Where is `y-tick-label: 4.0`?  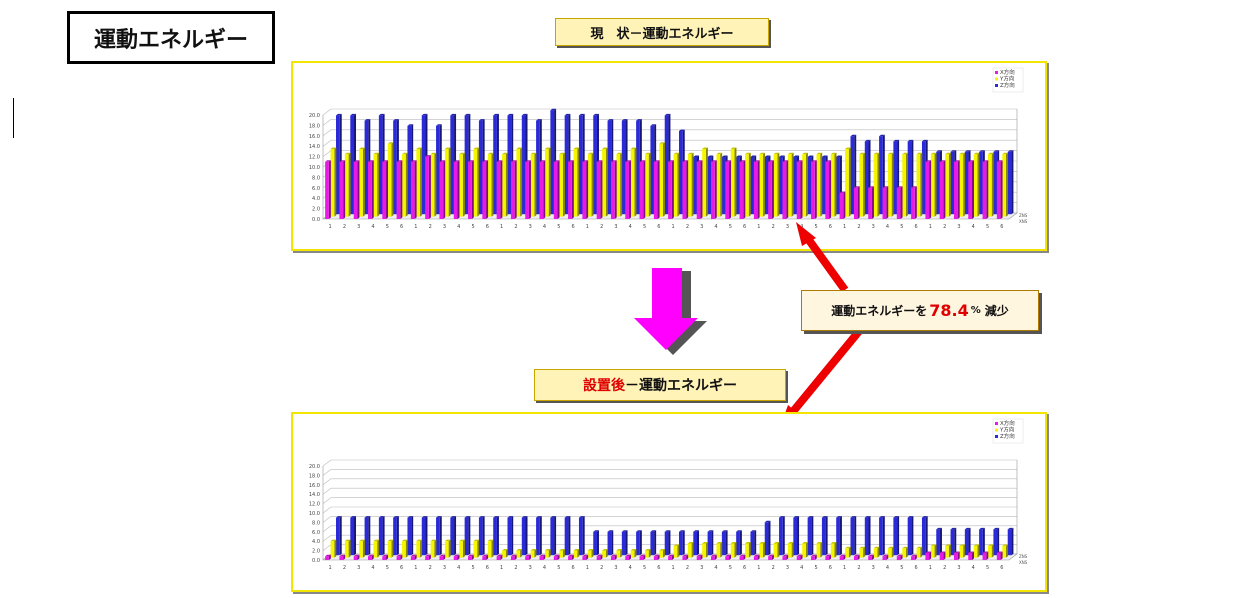 y-tick-label: 4.0 is located at coordinates (316, 542).